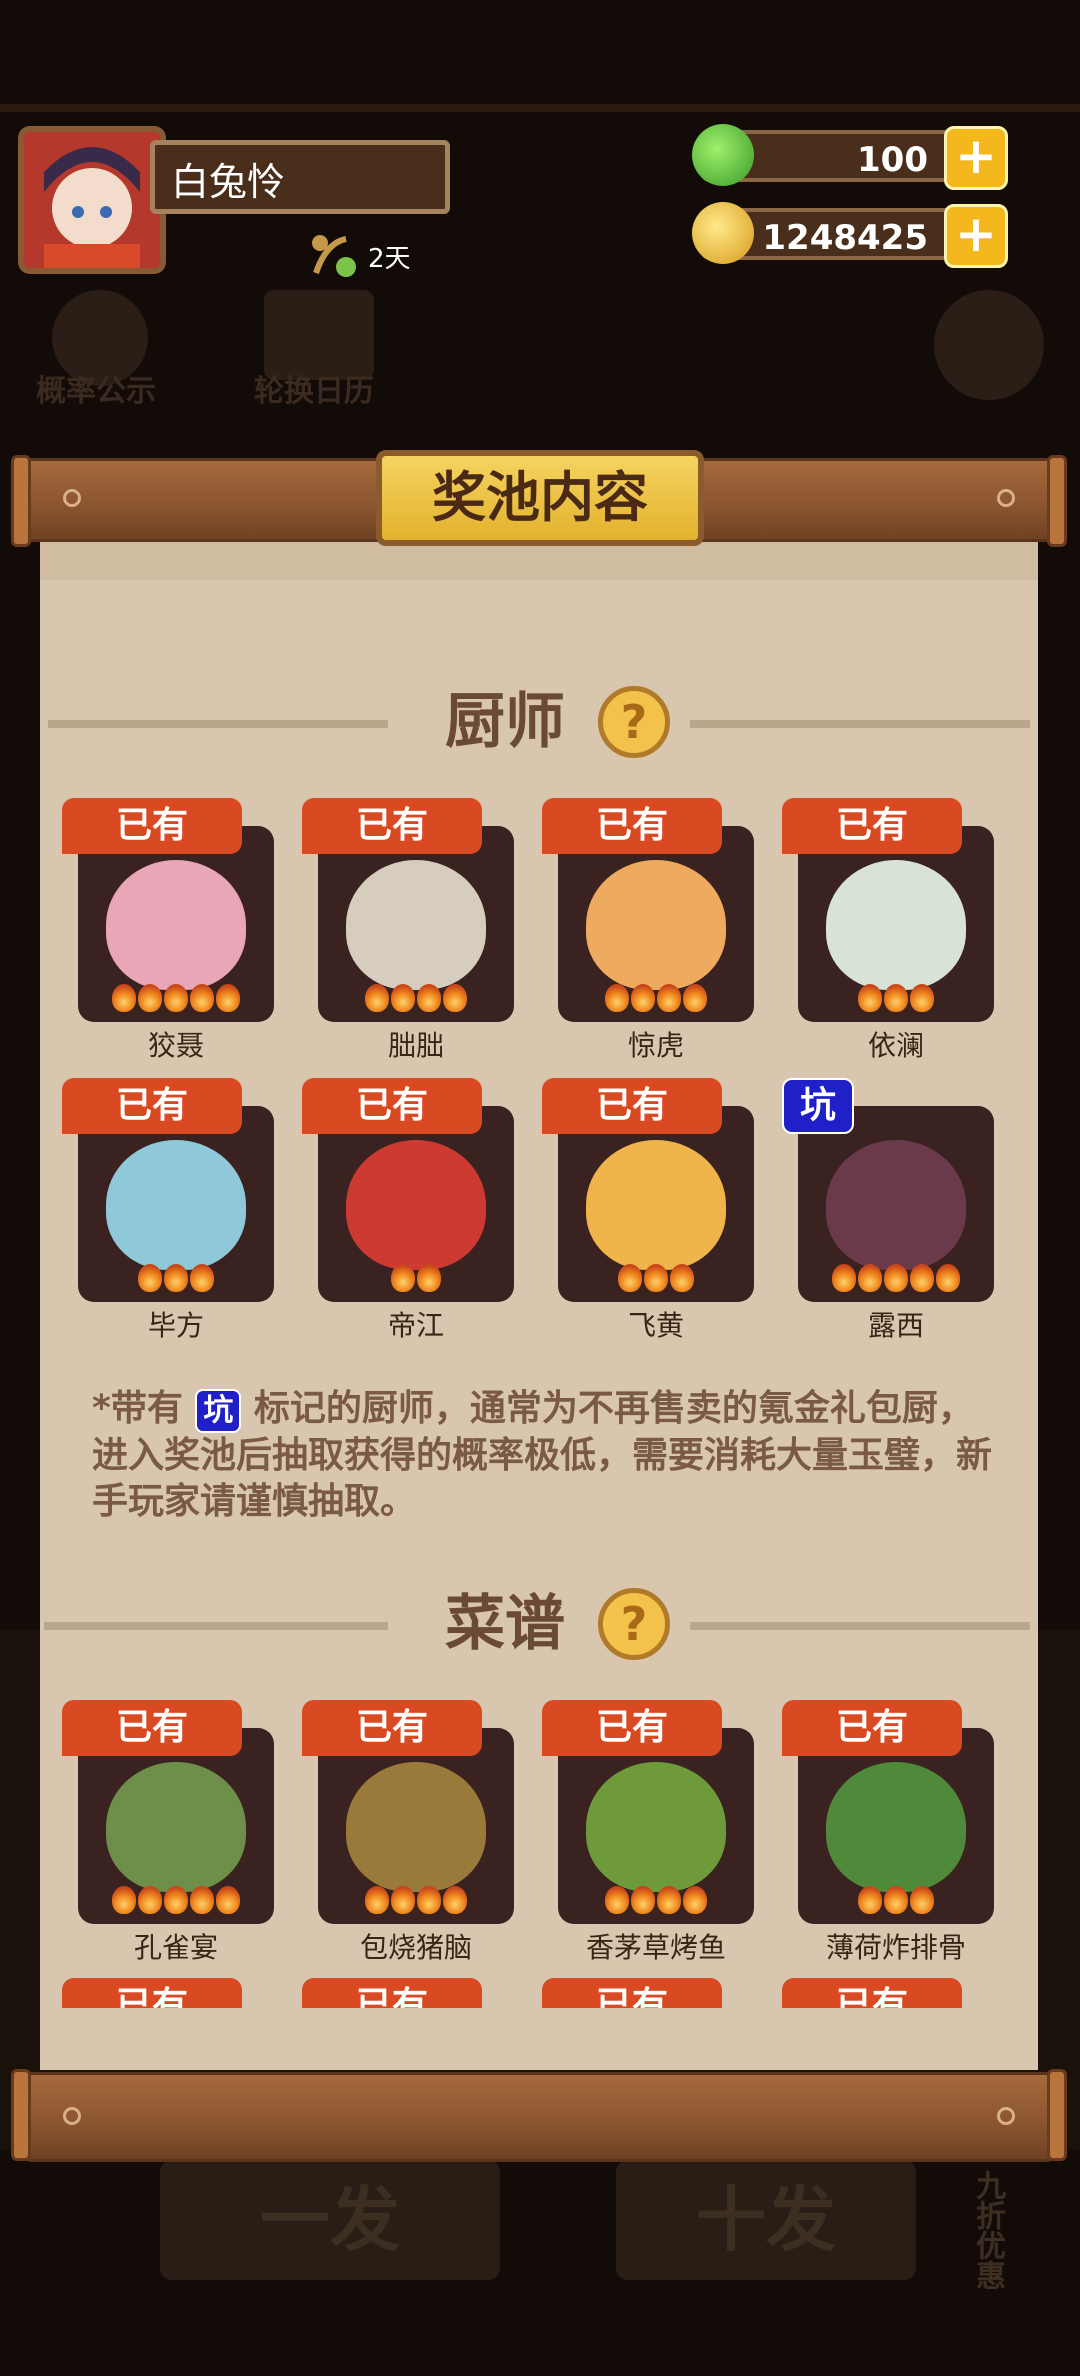  What do you see at coordinates (415, 1045) in the screenshot?
I see `chef-name: 朏朏` at bounding box center [415, 1045].